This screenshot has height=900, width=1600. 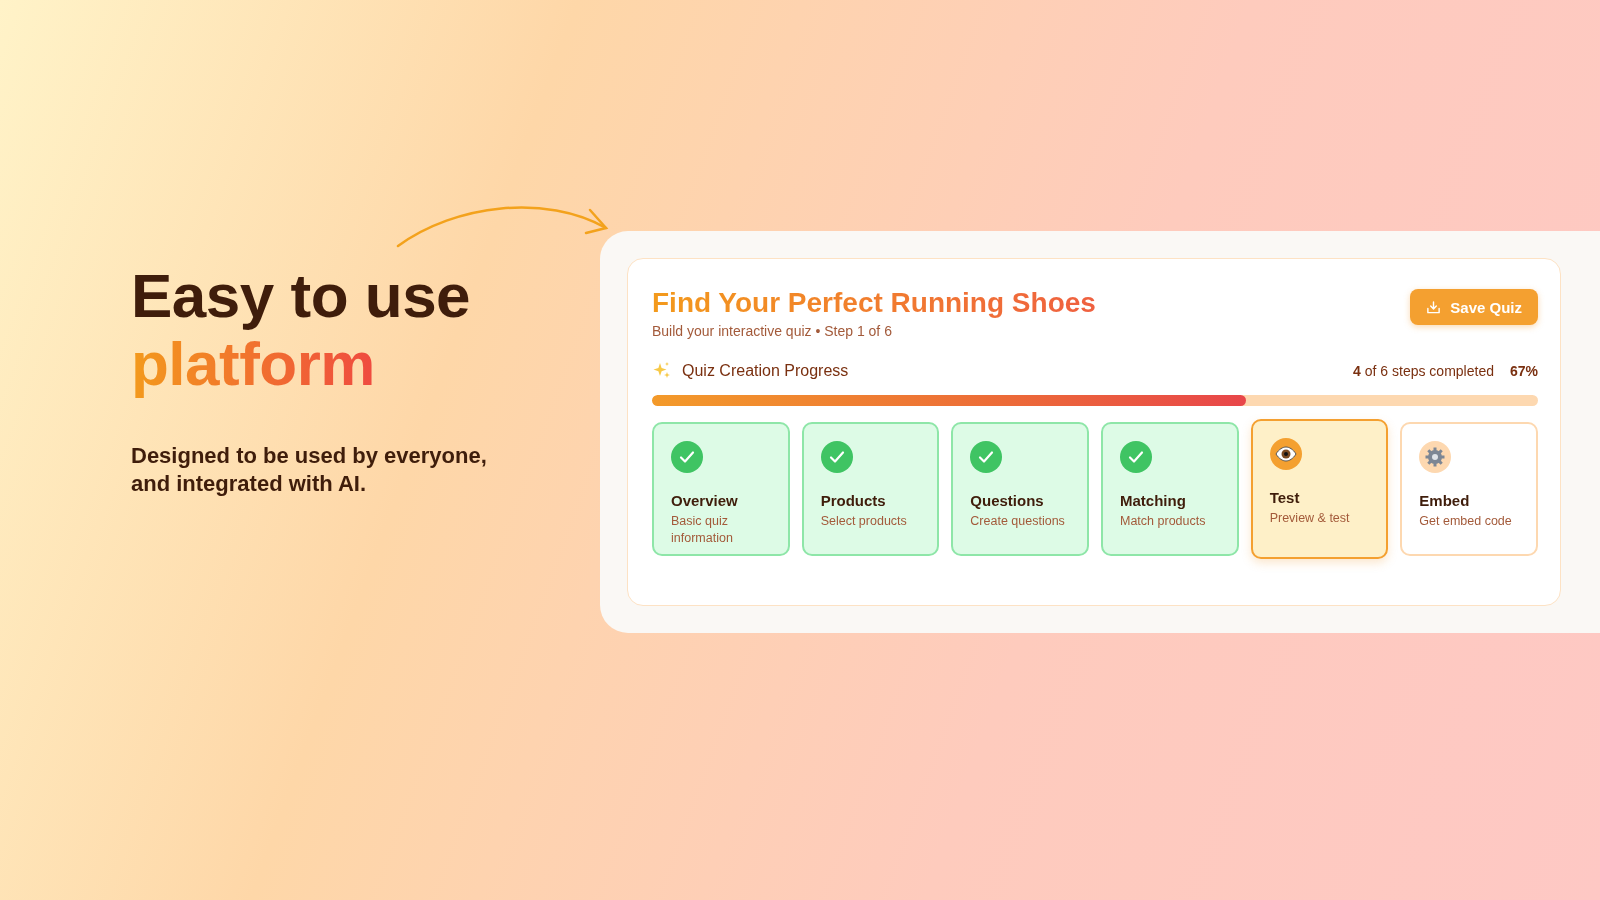 What do you see at coordinates (1310, 518) in the screenshot?
I see `step-description: Preview & test` at bounding box center [1310, 518].